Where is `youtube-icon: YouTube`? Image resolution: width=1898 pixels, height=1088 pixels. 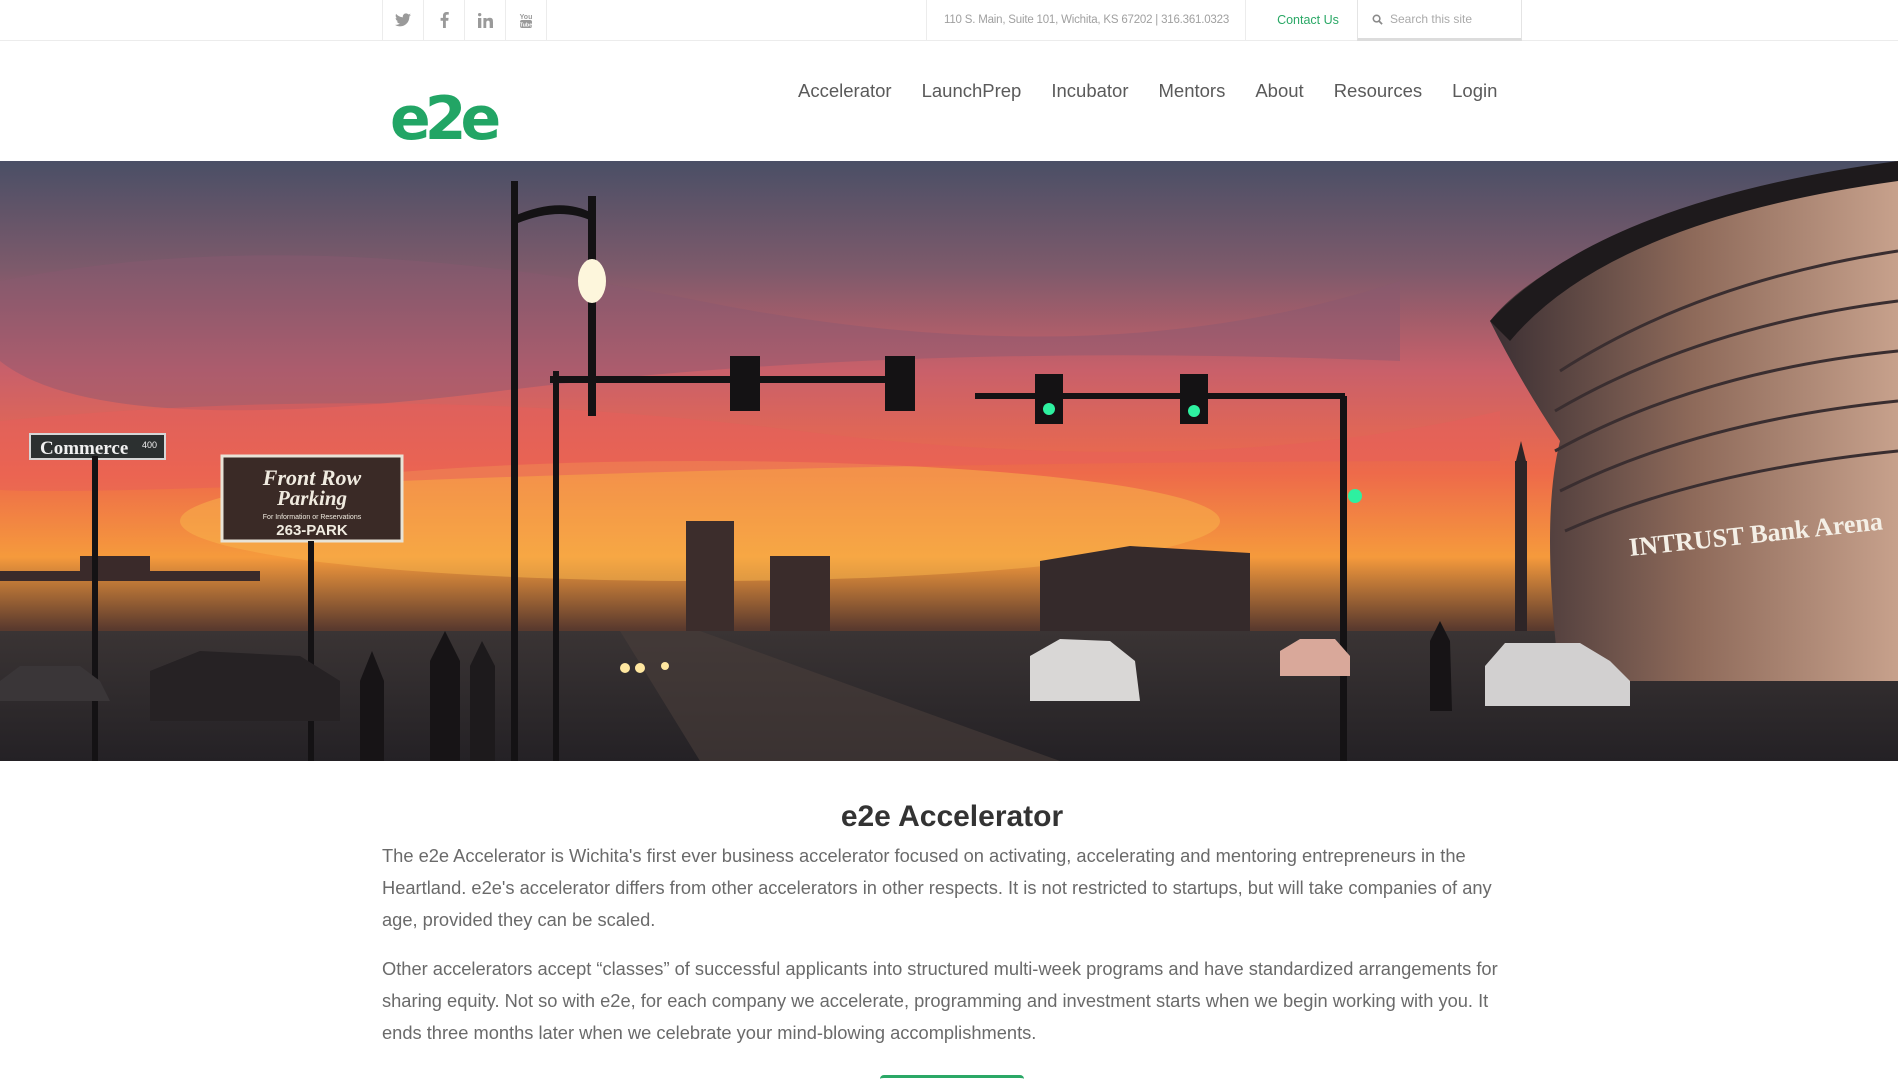 youtube-icon: YouTube is located at coordinates (526, 21).